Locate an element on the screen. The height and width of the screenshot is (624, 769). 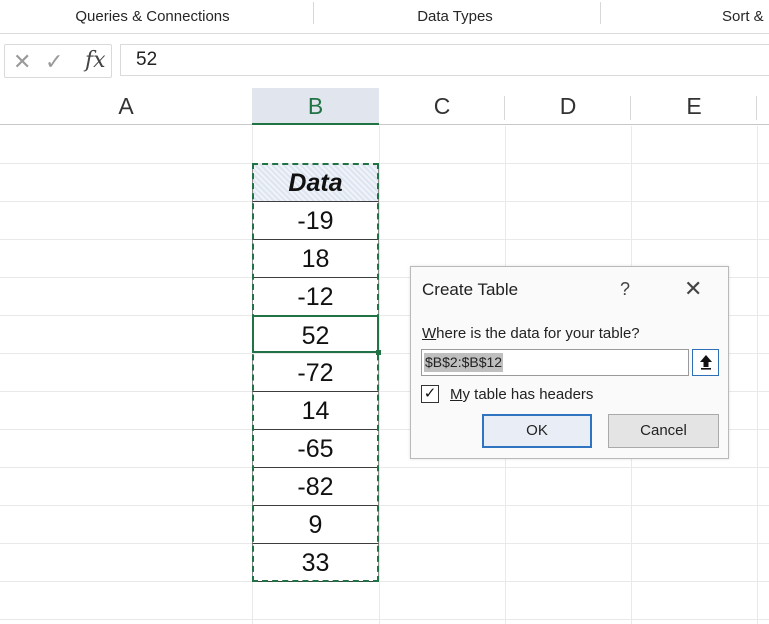
x-icon: ✕ is located at coordinates (22, 62).